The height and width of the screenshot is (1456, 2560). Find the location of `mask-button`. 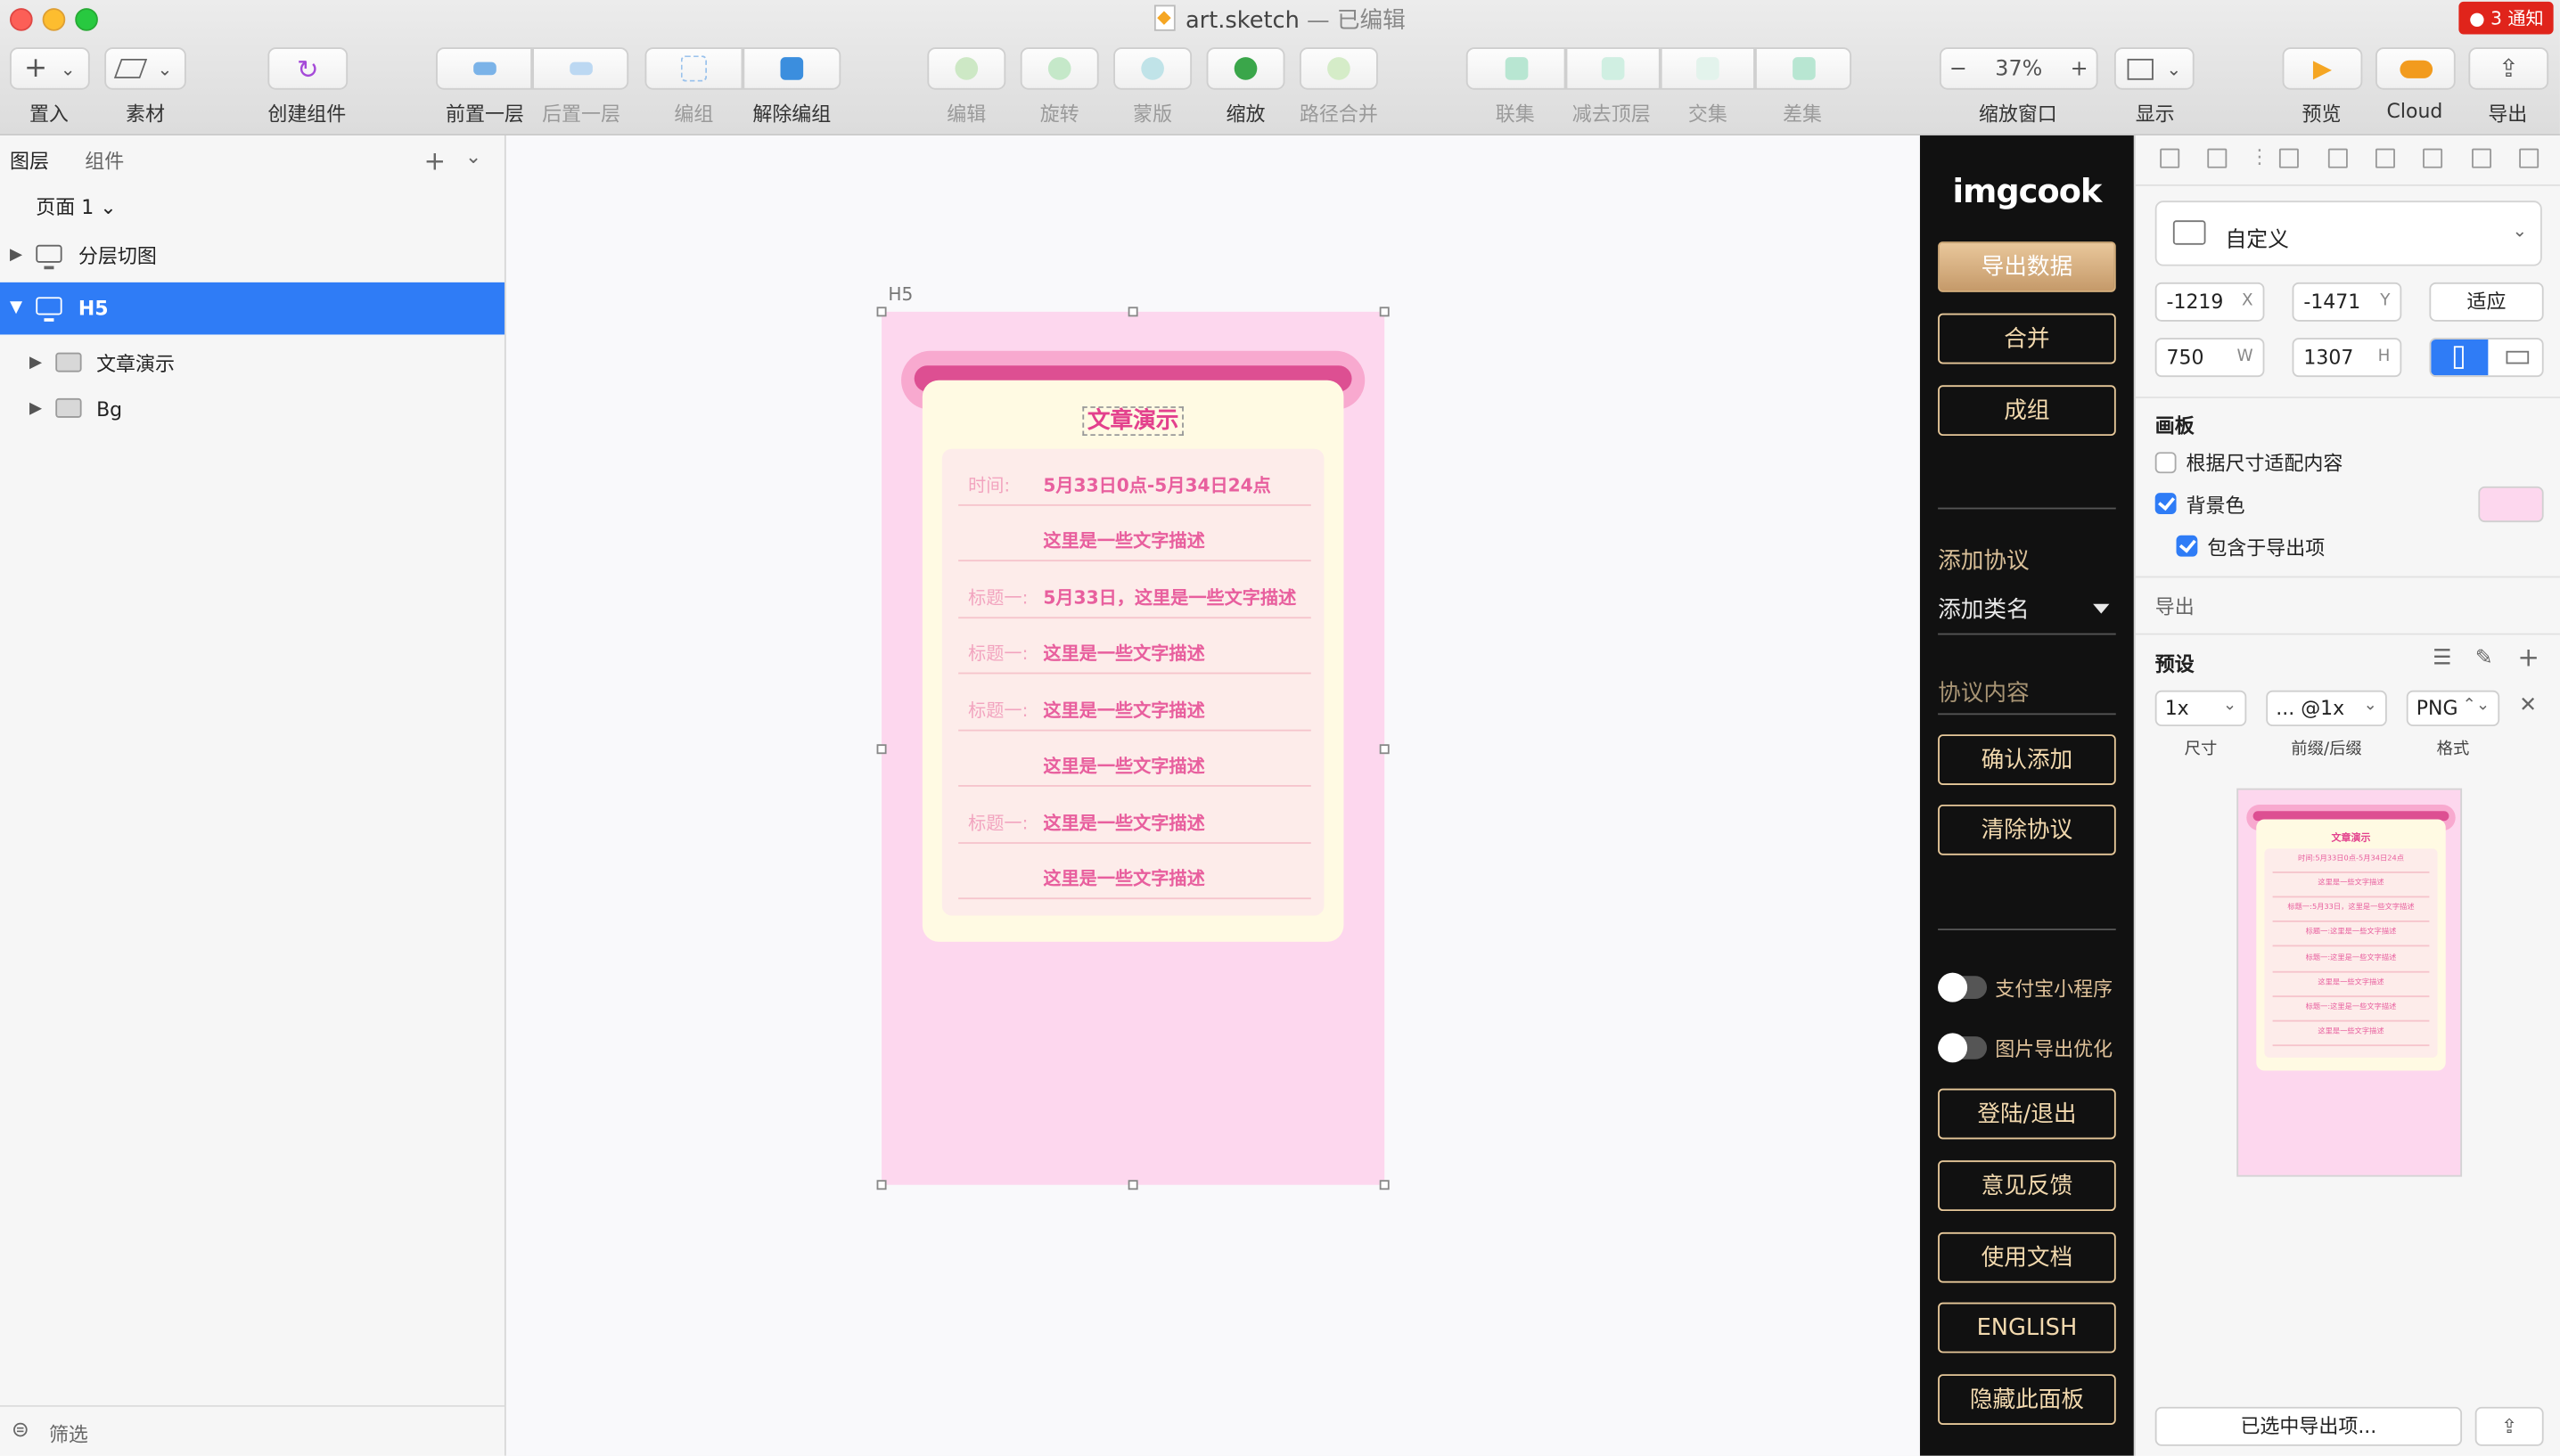

mask-button is located at coordinates (1153, 68).